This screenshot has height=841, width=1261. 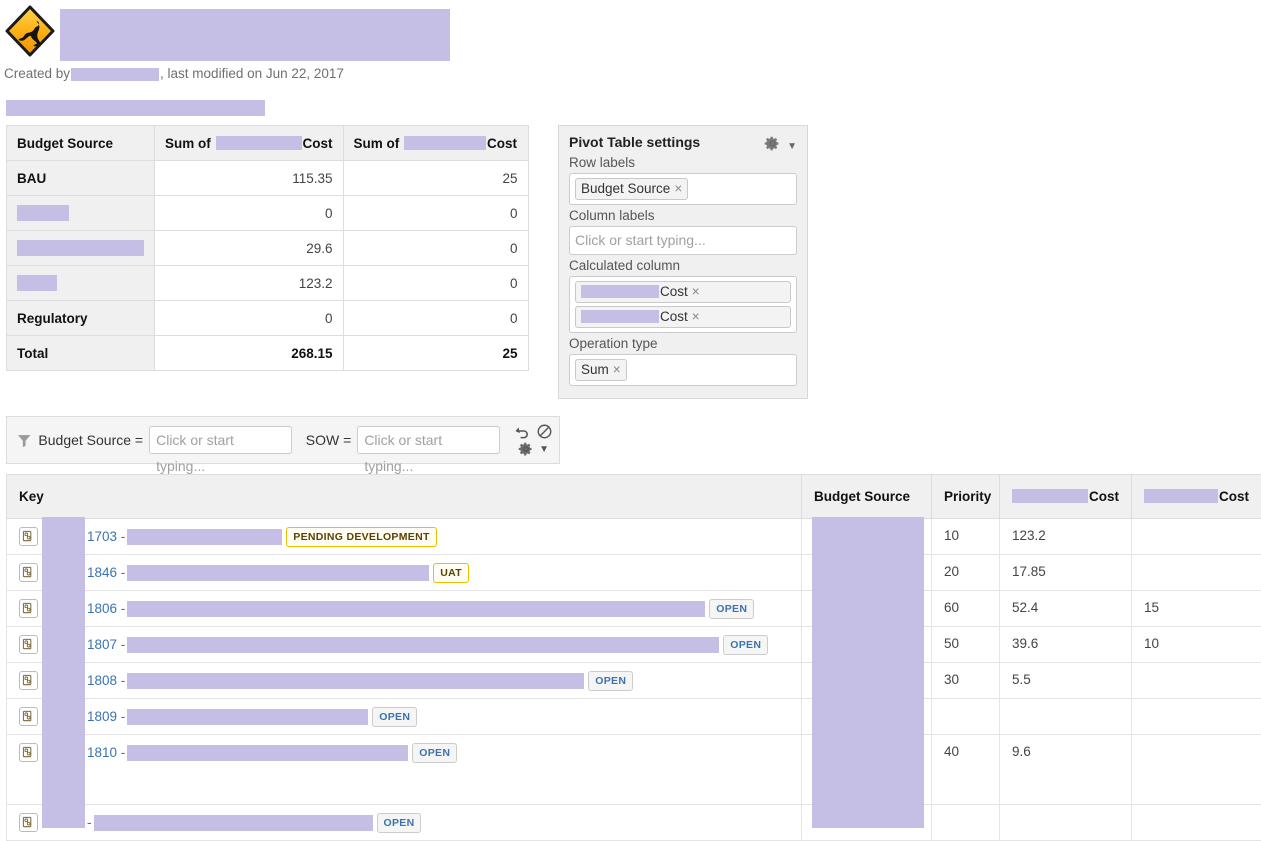 I want to click on sum-of-prefix-2: Sum of, so click(x=377, y=143).